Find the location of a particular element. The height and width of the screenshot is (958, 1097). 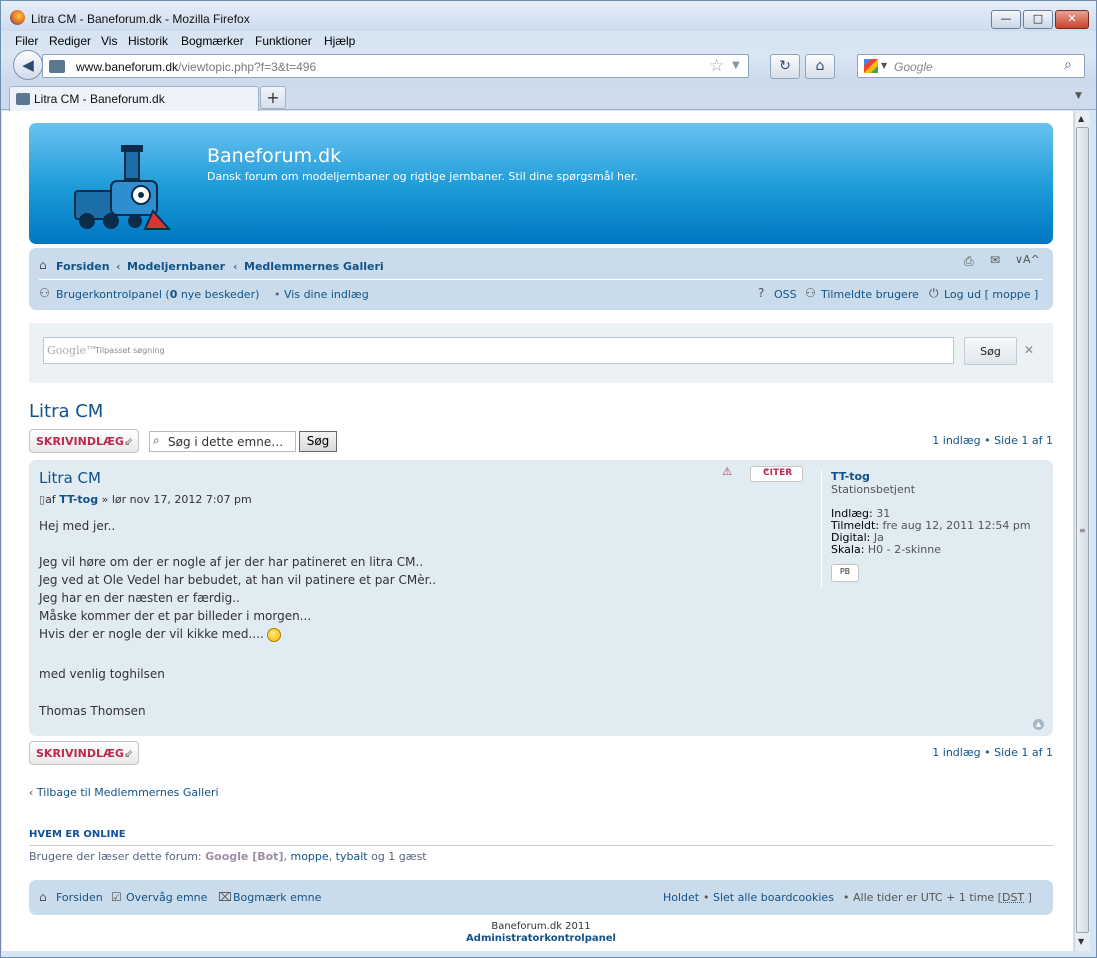

logout-link: Log ud [ moppe ] is located at coordinates (991, 294).